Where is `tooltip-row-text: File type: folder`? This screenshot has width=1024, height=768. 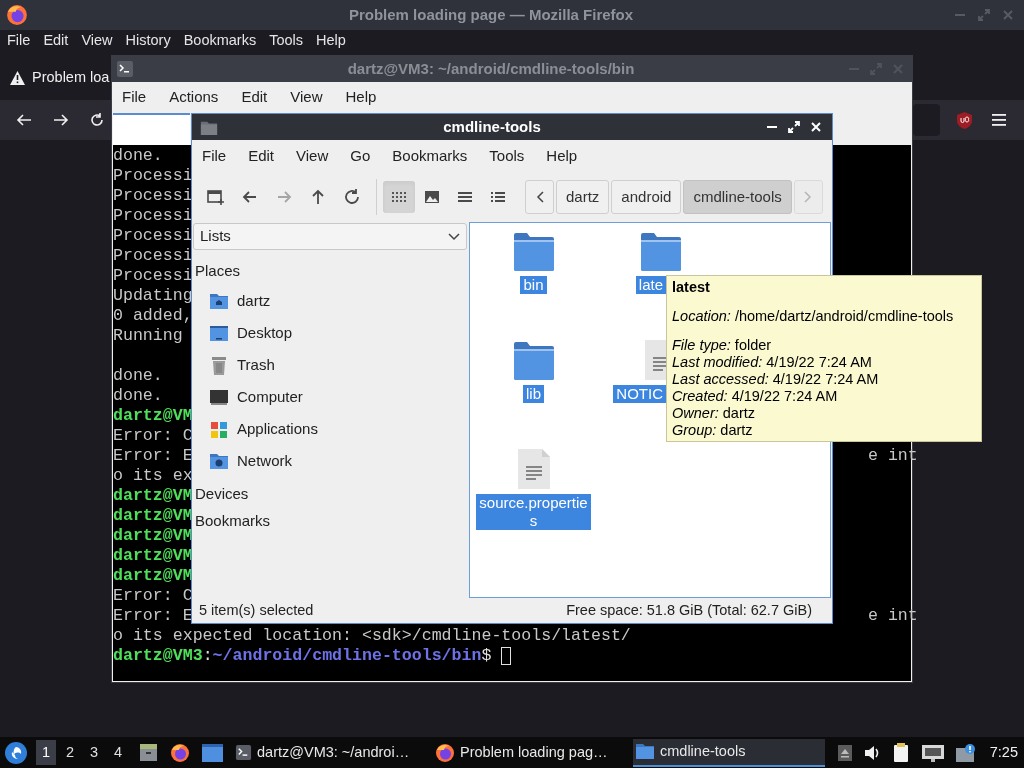 tooltip-row-text: File type: folder is located at coordinates (722, 345).